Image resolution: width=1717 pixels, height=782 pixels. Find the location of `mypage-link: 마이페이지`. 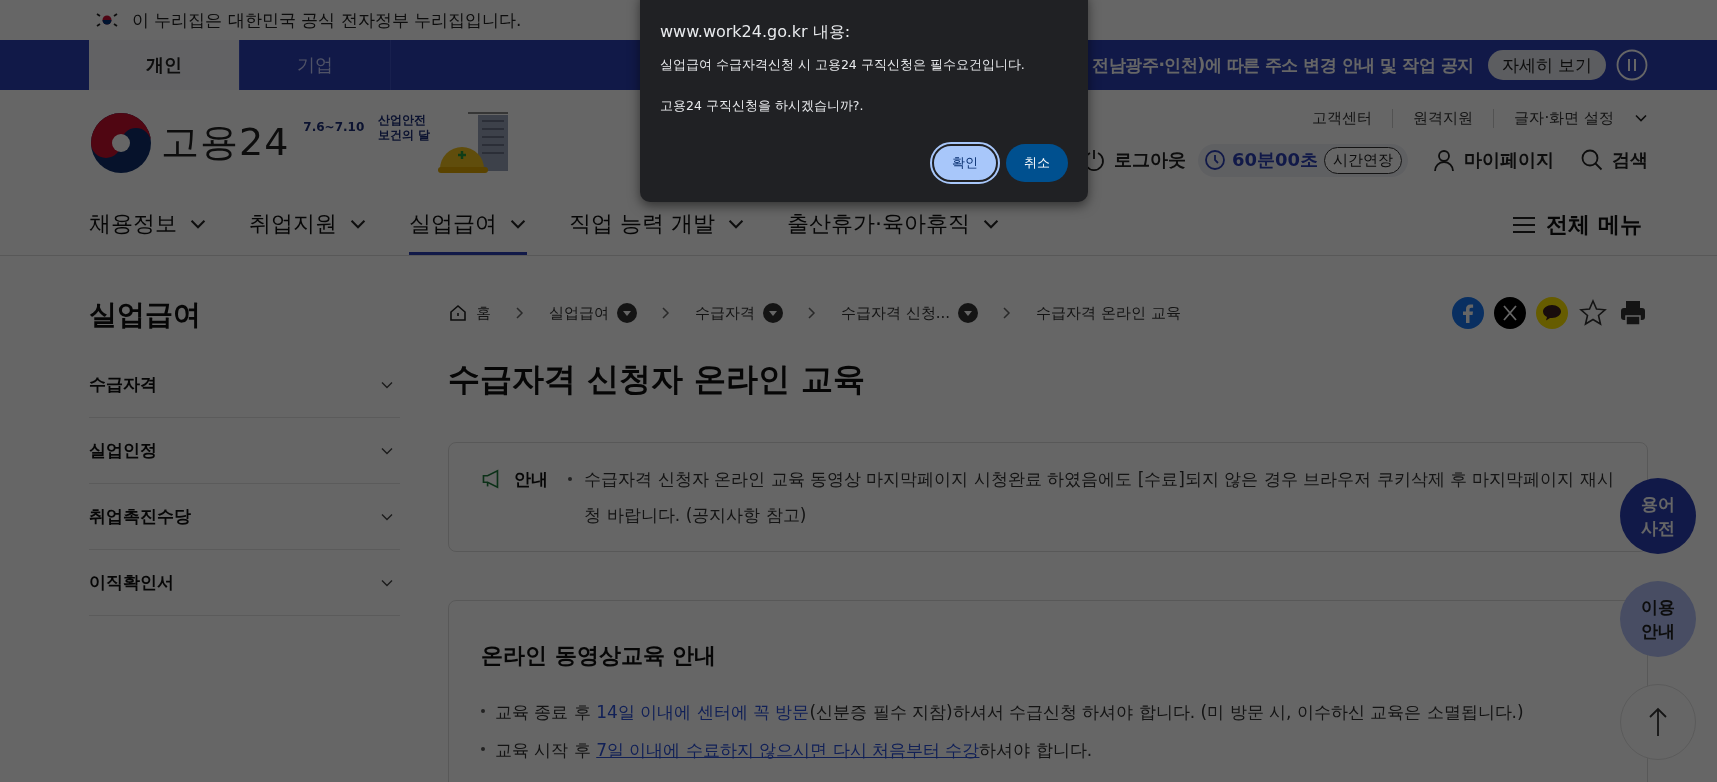

mypage-link: 마이페이지 is located at coordinates (1509, 160).